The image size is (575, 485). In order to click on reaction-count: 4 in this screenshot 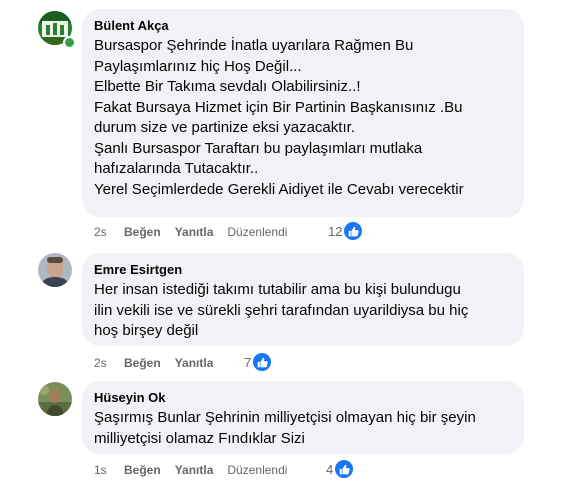, I will do `click(330, 469)`.